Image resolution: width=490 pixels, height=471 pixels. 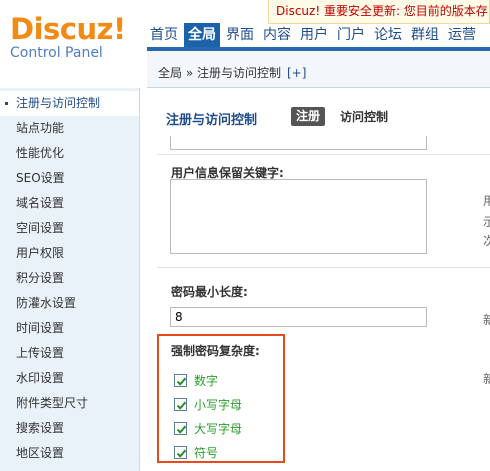 What do you see at coordinates (308, 116) in the screenshot?
I see `tab-registration: 注册` at bounding box center [308, 116].